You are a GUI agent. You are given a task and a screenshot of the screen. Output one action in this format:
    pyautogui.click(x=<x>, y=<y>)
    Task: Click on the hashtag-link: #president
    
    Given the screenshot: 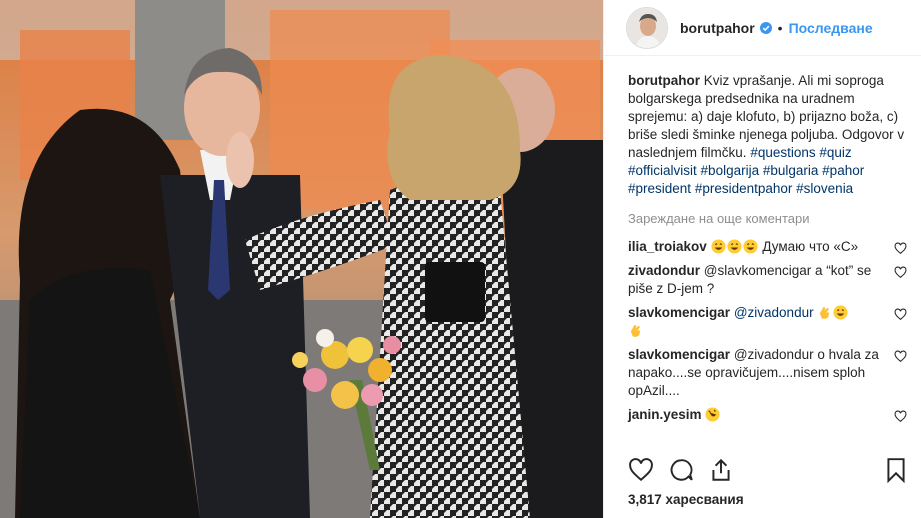 What is the action you would take?
    pyautogui.click(x=659, y=188)
    